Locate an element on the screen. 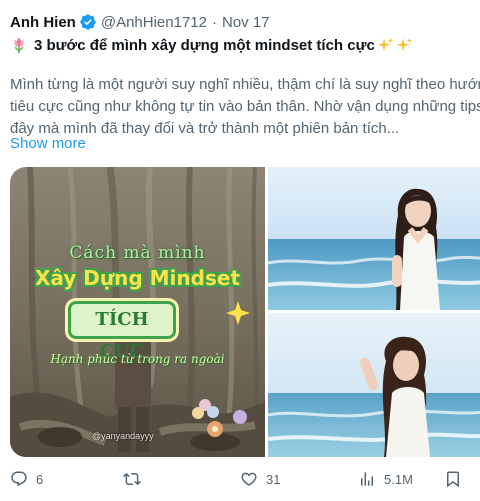 The height and width of the screenshot is (501, 480). overlay-badge: TÍCH CỰC is located at coordinates (122, 331).